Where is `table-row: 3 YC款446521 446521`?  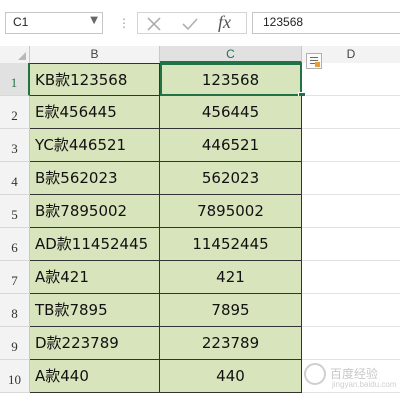 table-row: 3 YC款446521 446521 is located at coordinates (200, 145).